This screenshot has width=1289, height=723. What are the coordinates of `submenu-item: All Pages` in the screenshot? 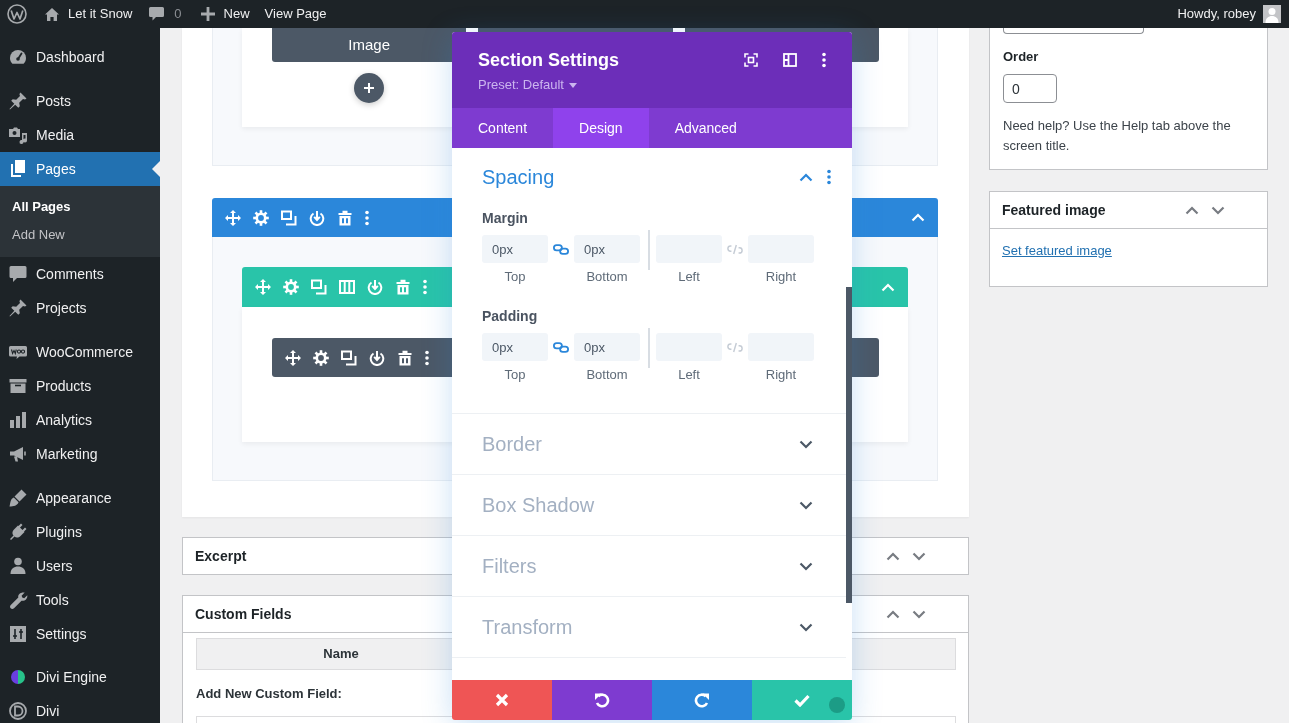 It's located at (80, 207).